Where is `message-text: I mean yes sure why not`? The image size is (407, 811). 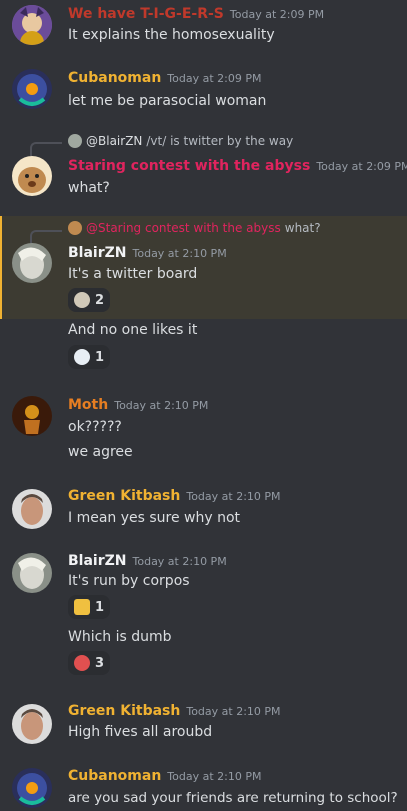 message-text: I mean yes sure why not is located at coordinates (154, 518).